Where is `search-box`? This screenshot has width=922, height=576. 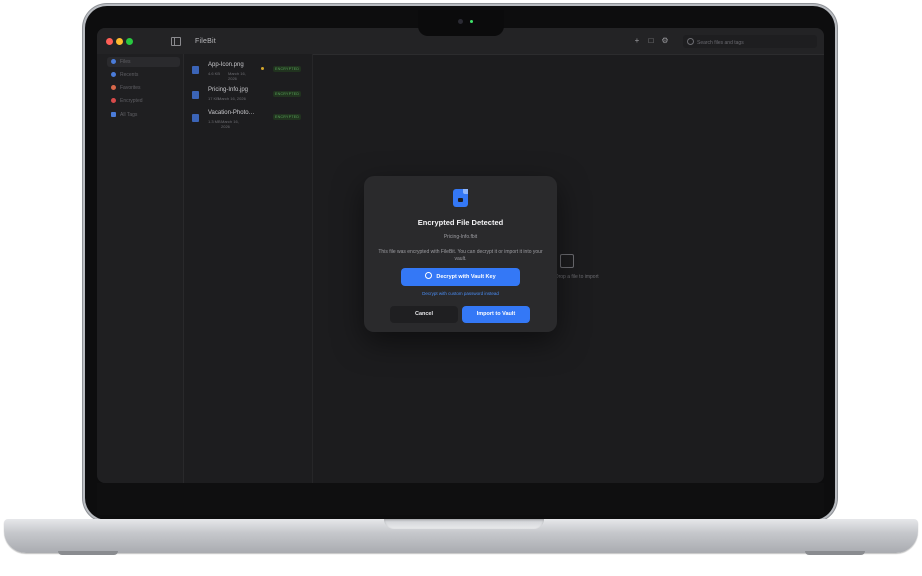 search-box is located at coordinates (750, 41).